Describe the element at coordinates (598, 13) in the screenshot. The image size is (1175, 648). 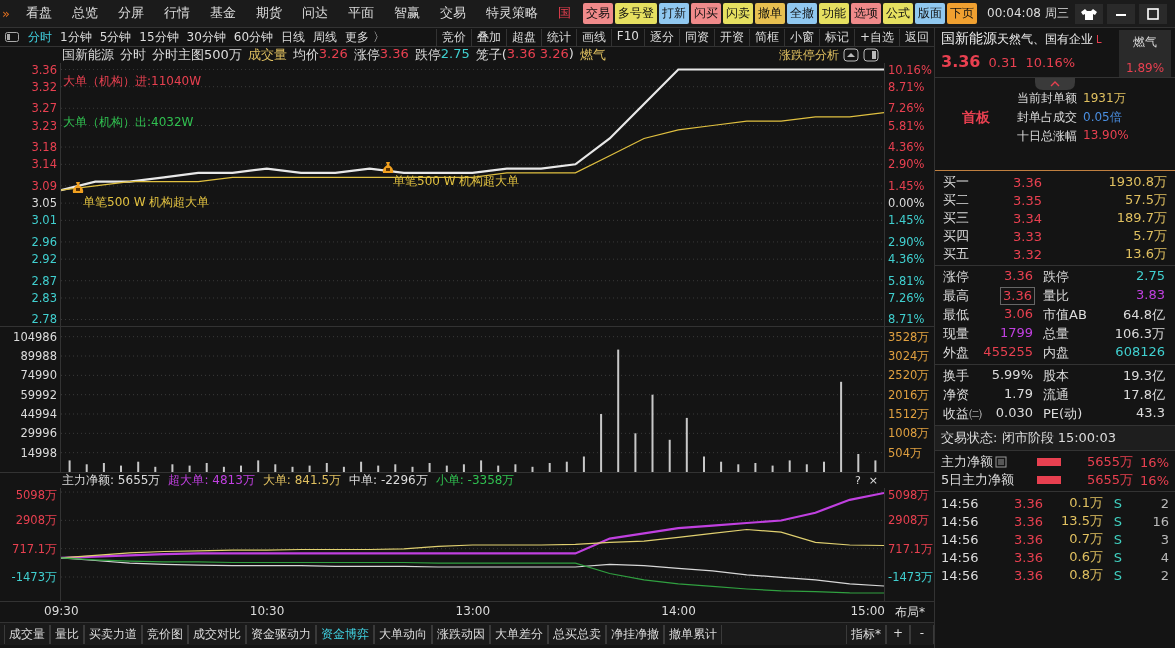
I see `quick-button: 交易` at that location.